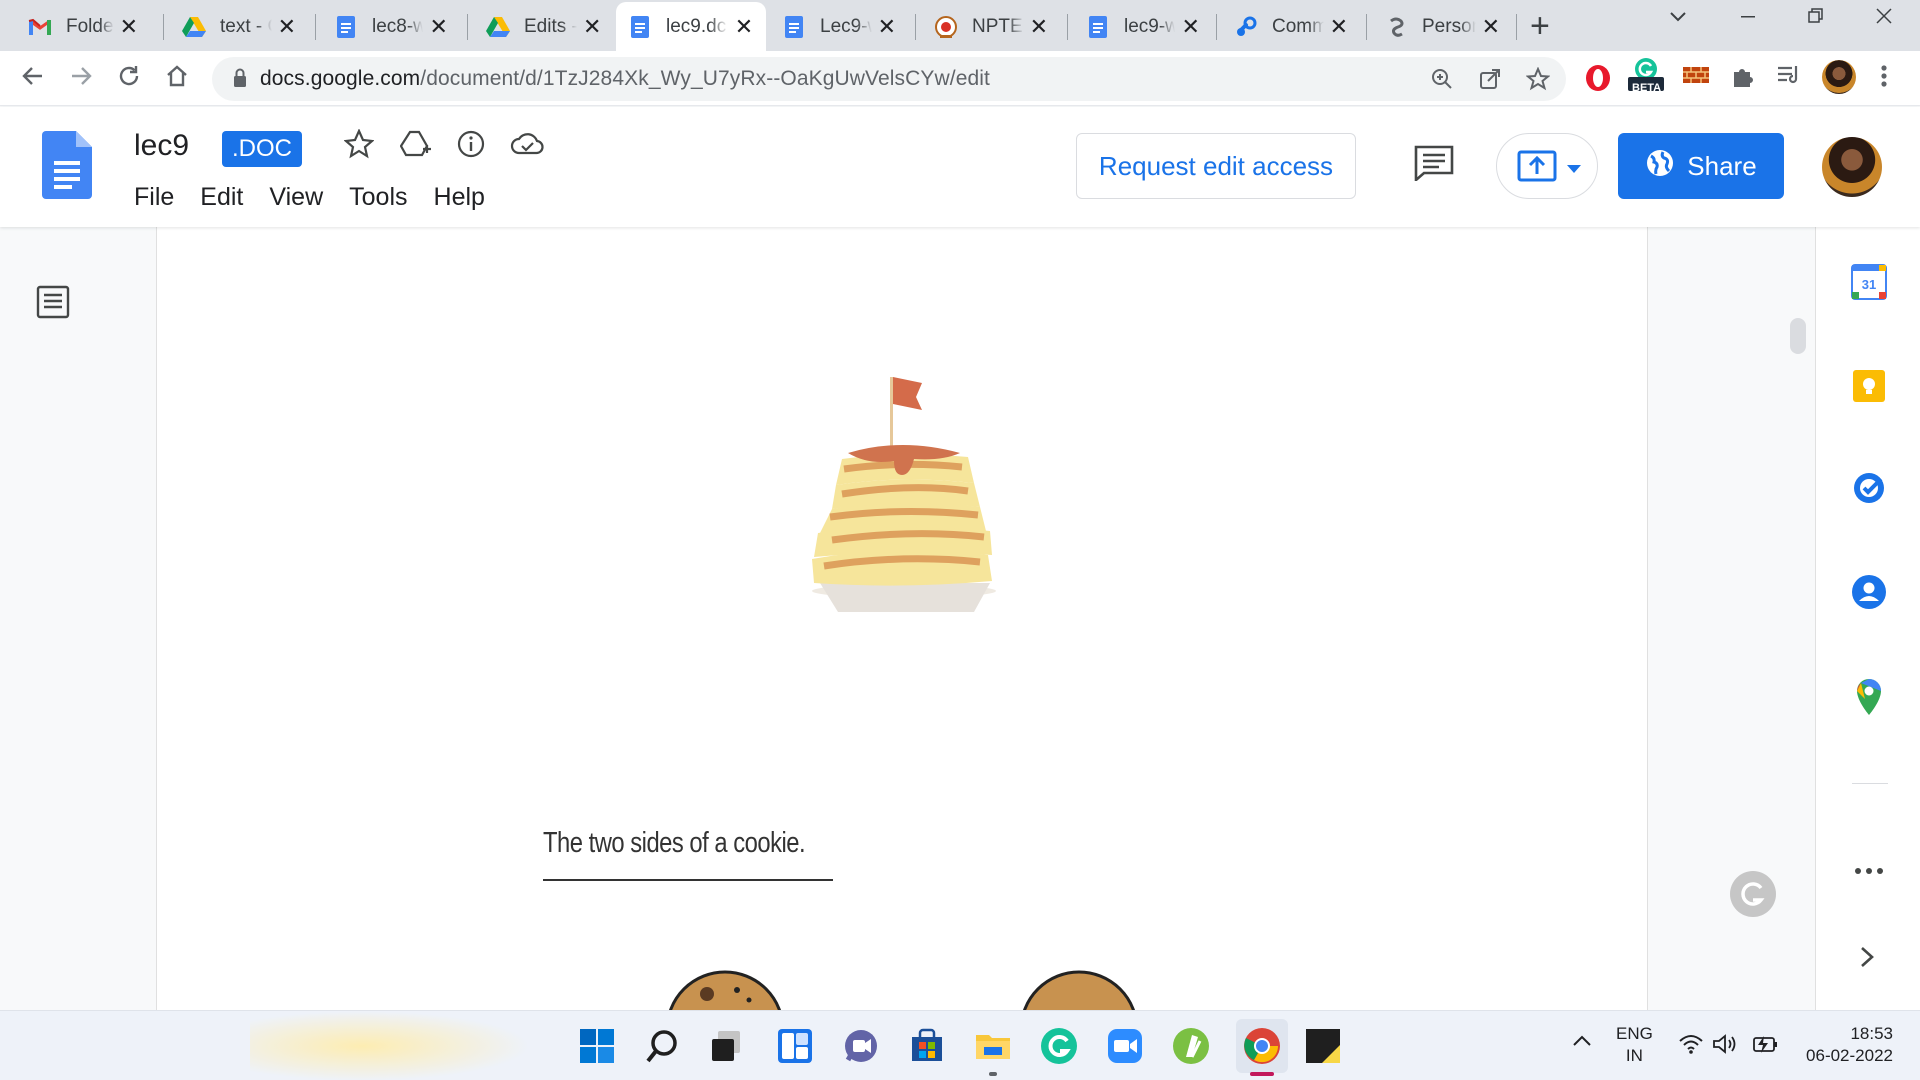  What do you see at coordinates (221, 197) in the screenshot?
I see `menu-edit: Edit` at bounding box center [221, 197].